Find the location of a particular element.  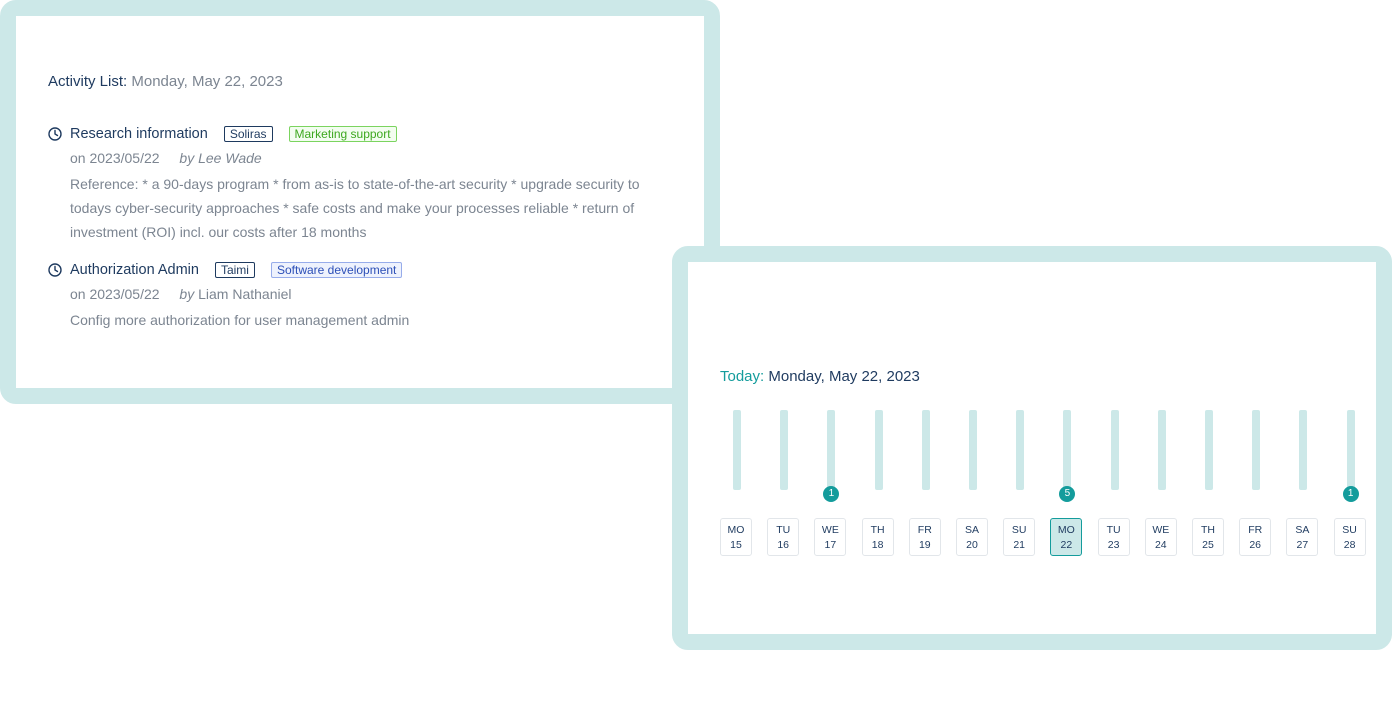

day-chip: SA 20 is located at coordinates (972, 537).